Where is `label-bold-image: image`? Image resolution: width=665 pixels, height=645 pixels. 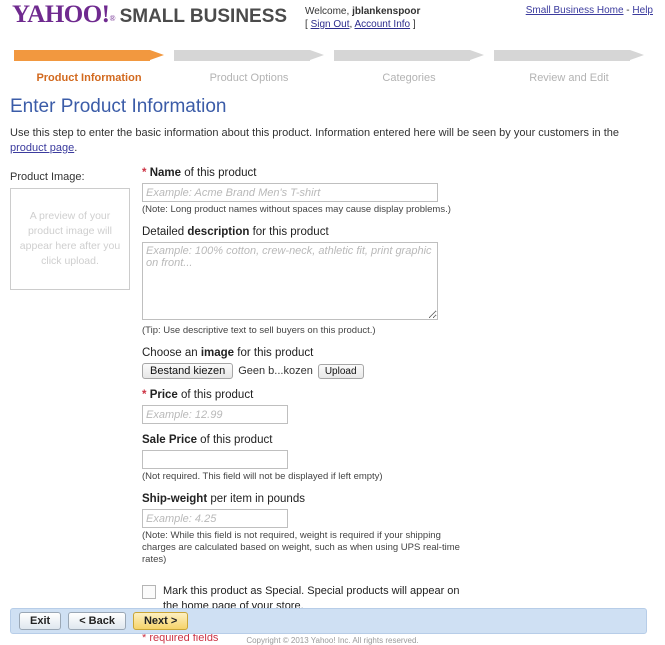 label-bold-image: image is located at coordinates (217, 353).